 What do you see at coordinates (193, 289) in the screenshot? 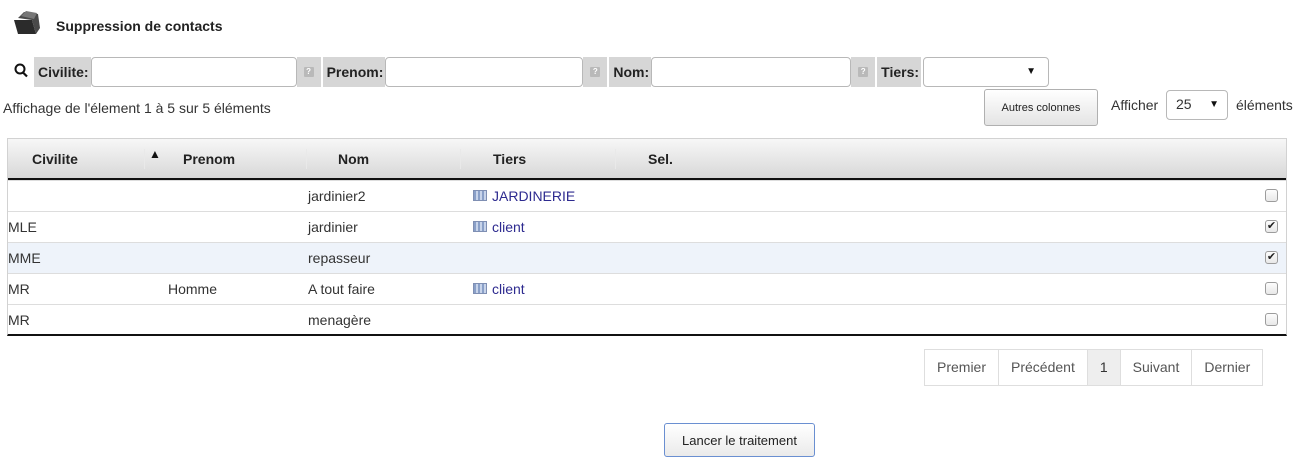
I see `cell-prenom: Homme` at bounding box center [193, 289].